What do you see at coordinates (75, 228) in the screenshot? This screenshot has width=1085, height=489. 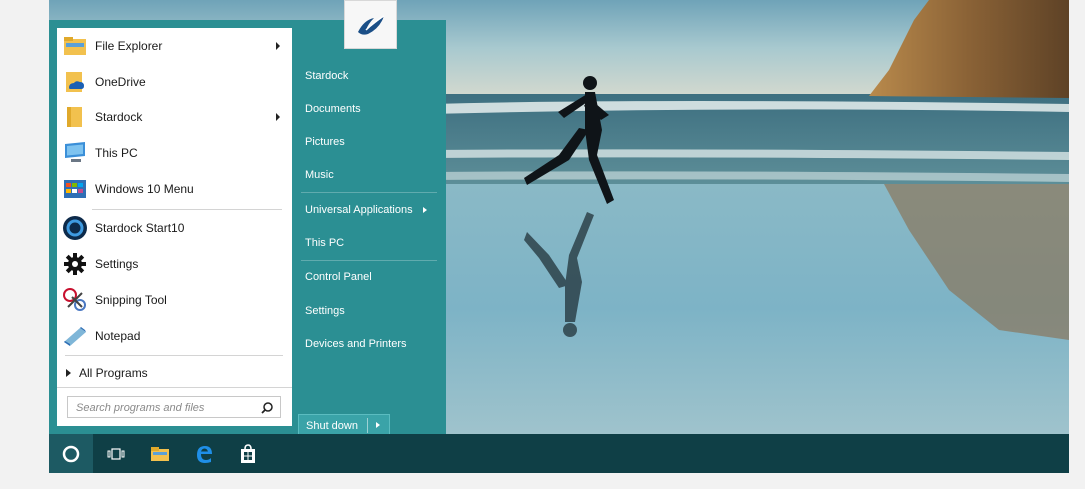 I see `start10-icon` at bounding box center [75, 228].